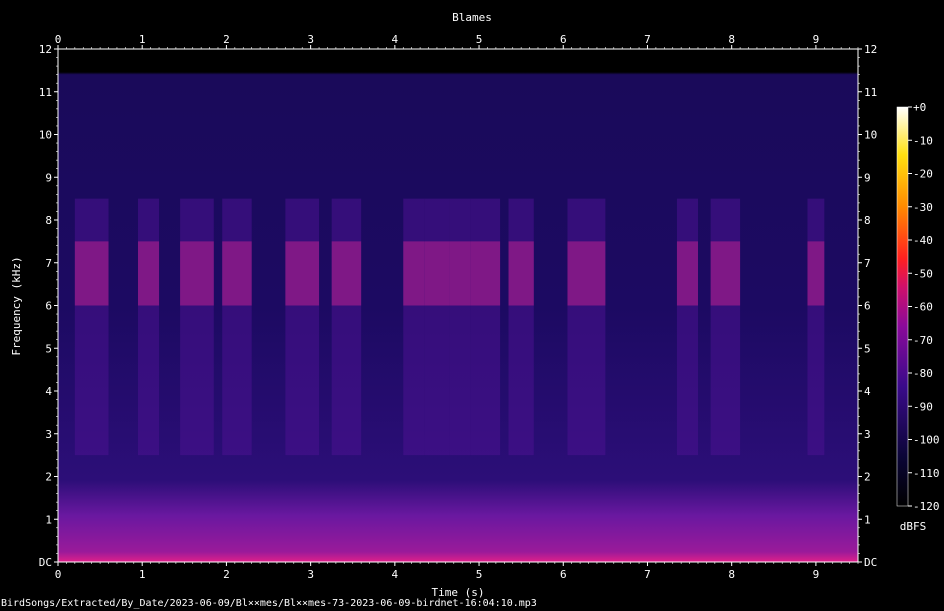  What do you see at coordinates (16, 305) in the screenshot?
I see `y-axis-label: Frequency (kHz)` at bounding box center [16, 305].